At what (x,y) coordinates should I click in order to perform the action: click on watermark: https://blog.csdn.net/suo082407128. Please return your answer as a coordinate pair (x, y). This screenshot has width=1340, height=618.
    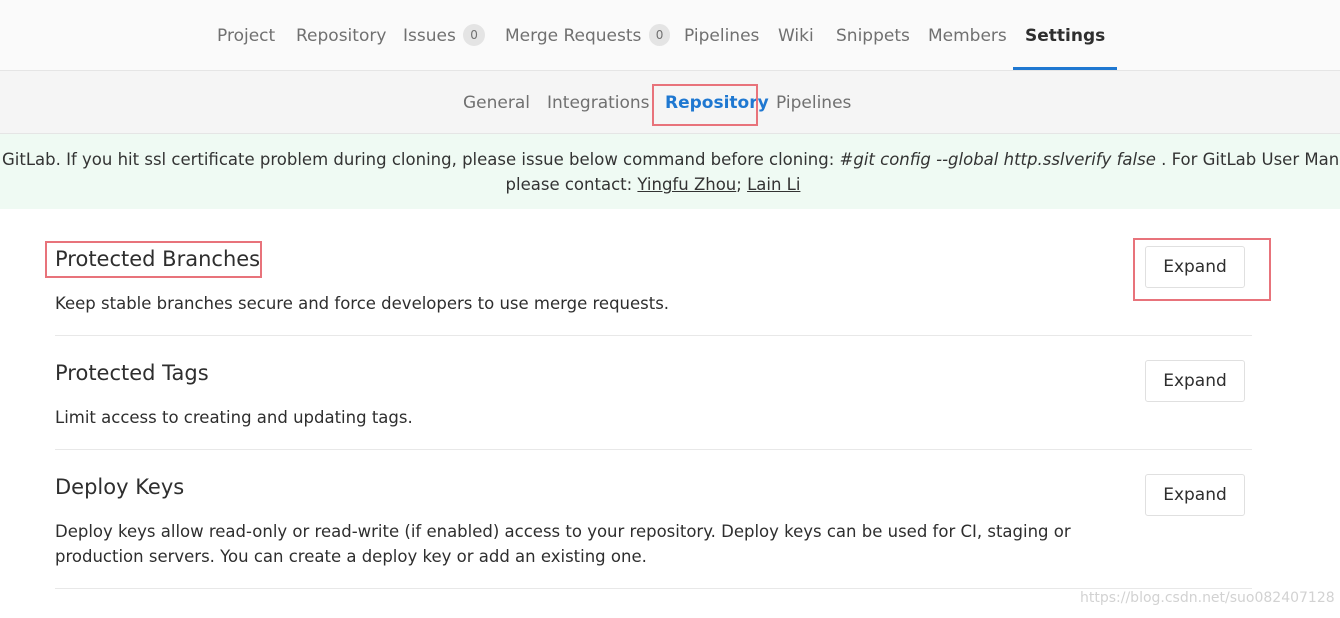
    Looking at the image, I should click on (1207, 598).